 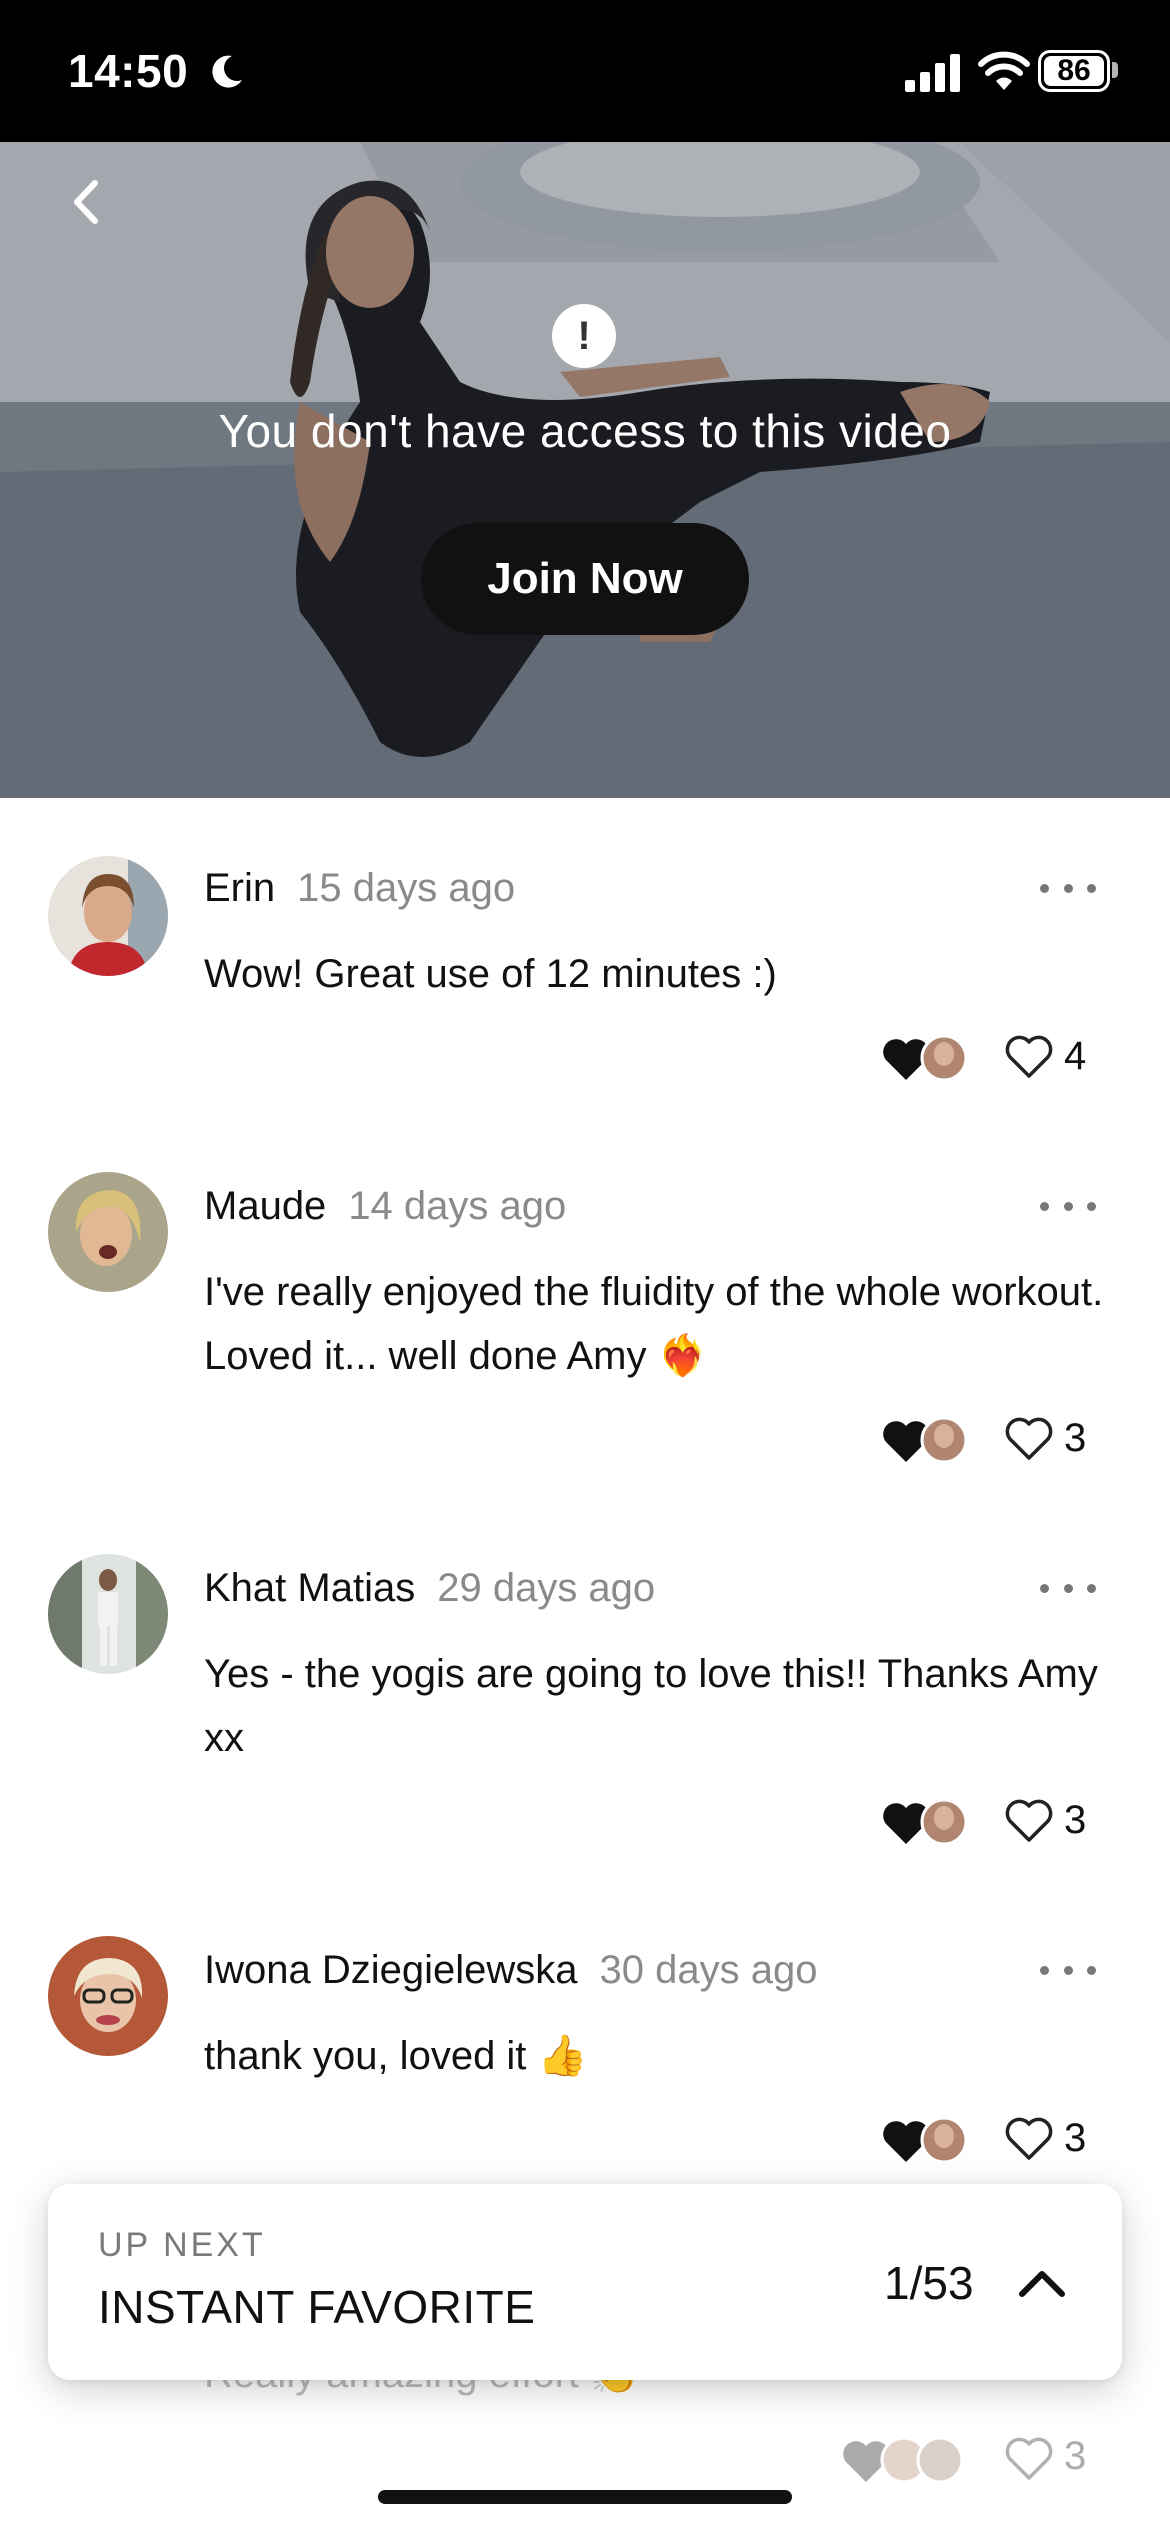 I want to click on comment-author: Khat Matias, so click(x=309, y=1588).